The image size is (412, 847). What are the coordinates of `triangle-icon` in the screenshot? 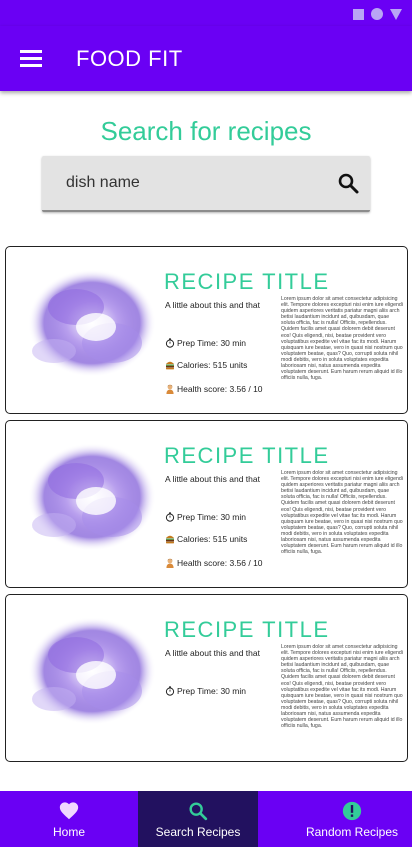 It's located at (396, 14).